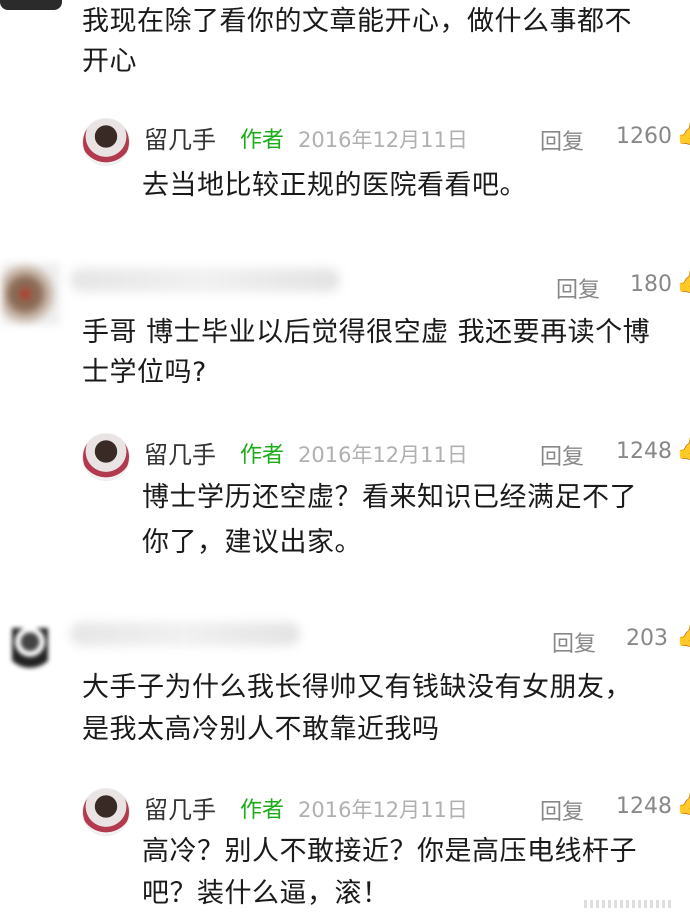  Describe the element at coordinates (651, 284) in the screenshot. I see `like-count: 180` at that location.